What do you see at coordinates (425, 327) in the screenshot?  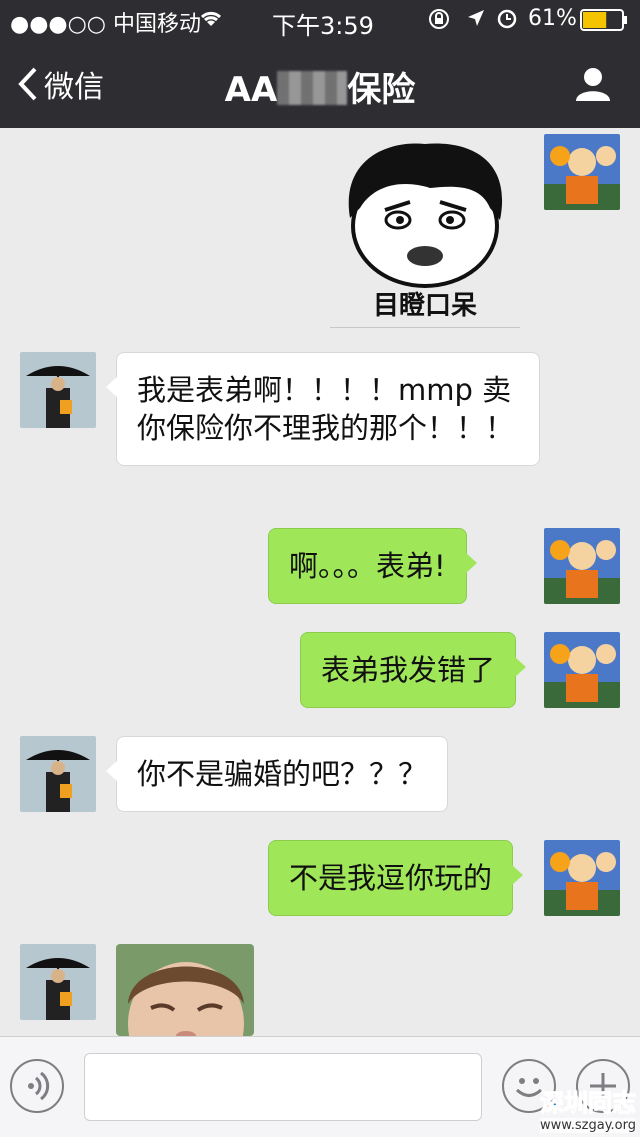 I see `divider` at bounding box center [425, 327].